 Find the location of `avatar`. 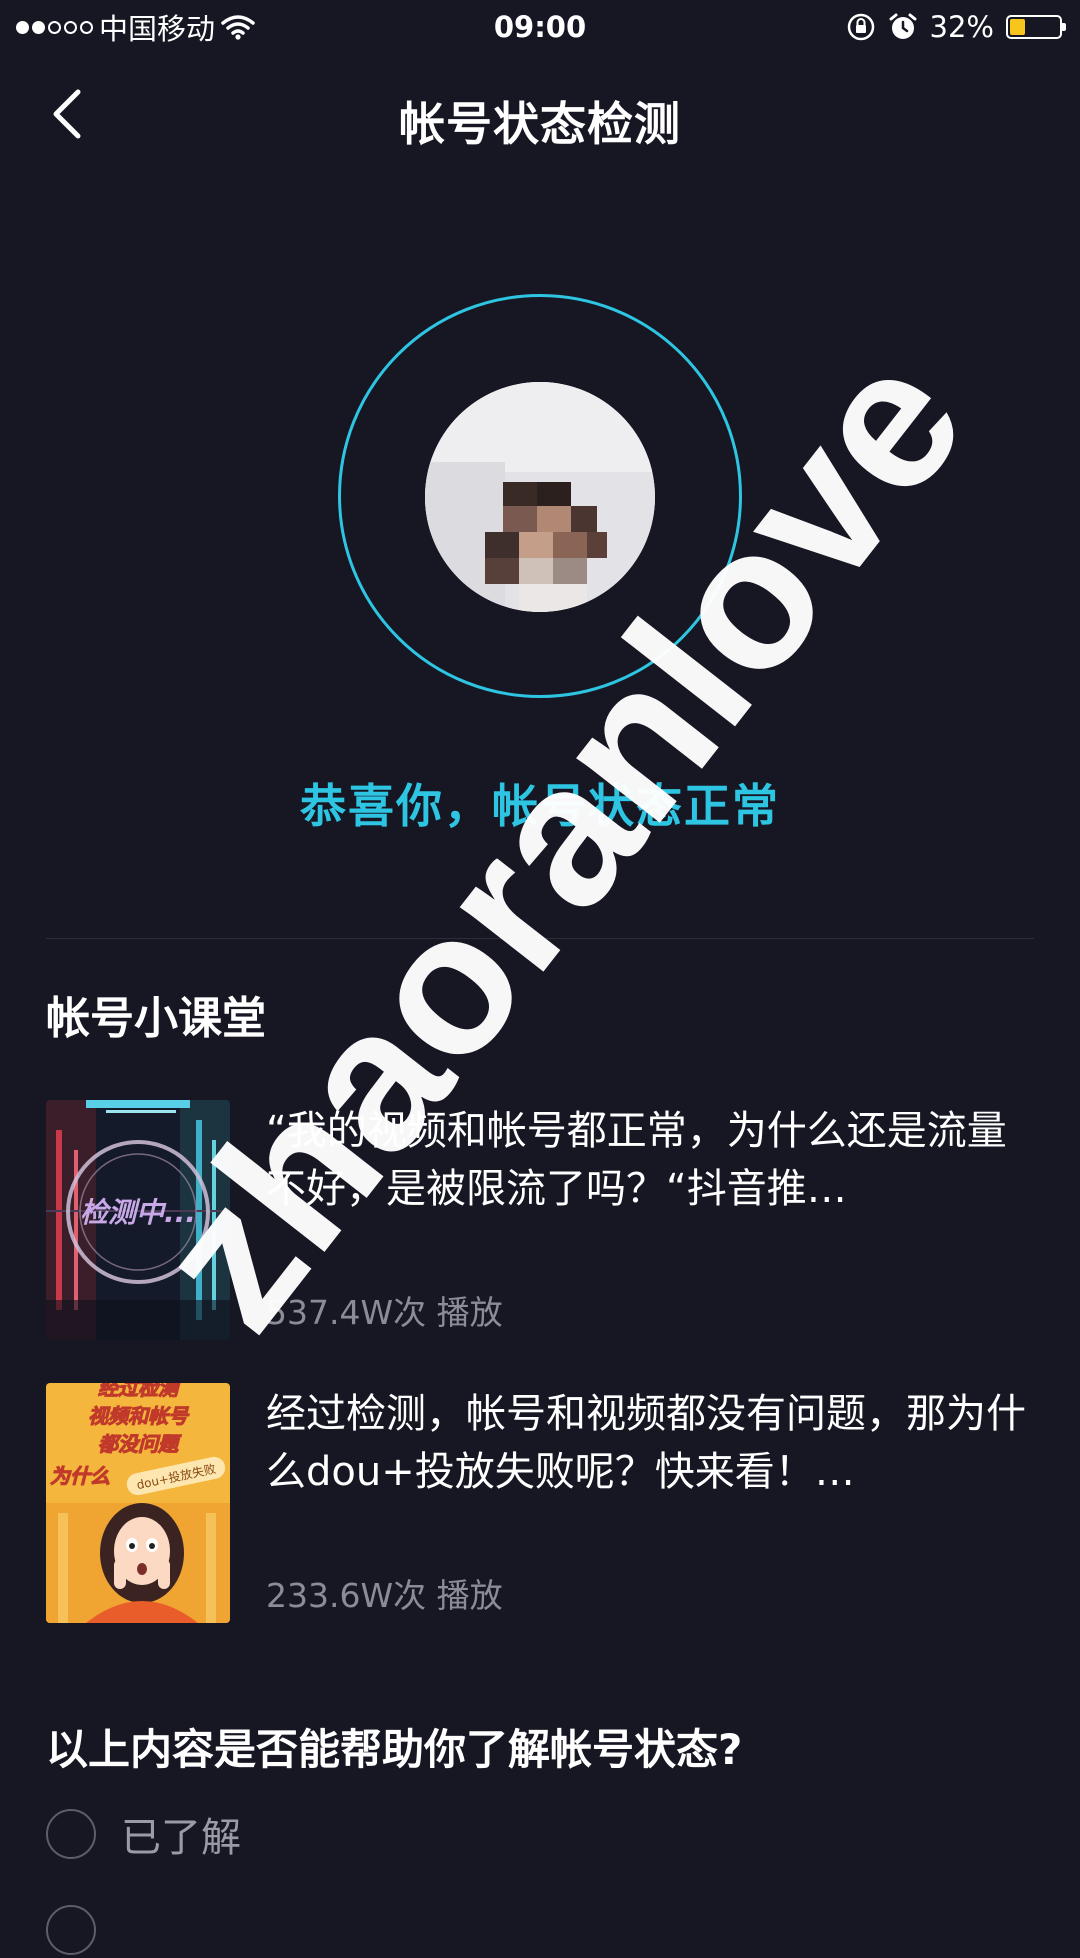

avatar is located at coordinates (540, 497).